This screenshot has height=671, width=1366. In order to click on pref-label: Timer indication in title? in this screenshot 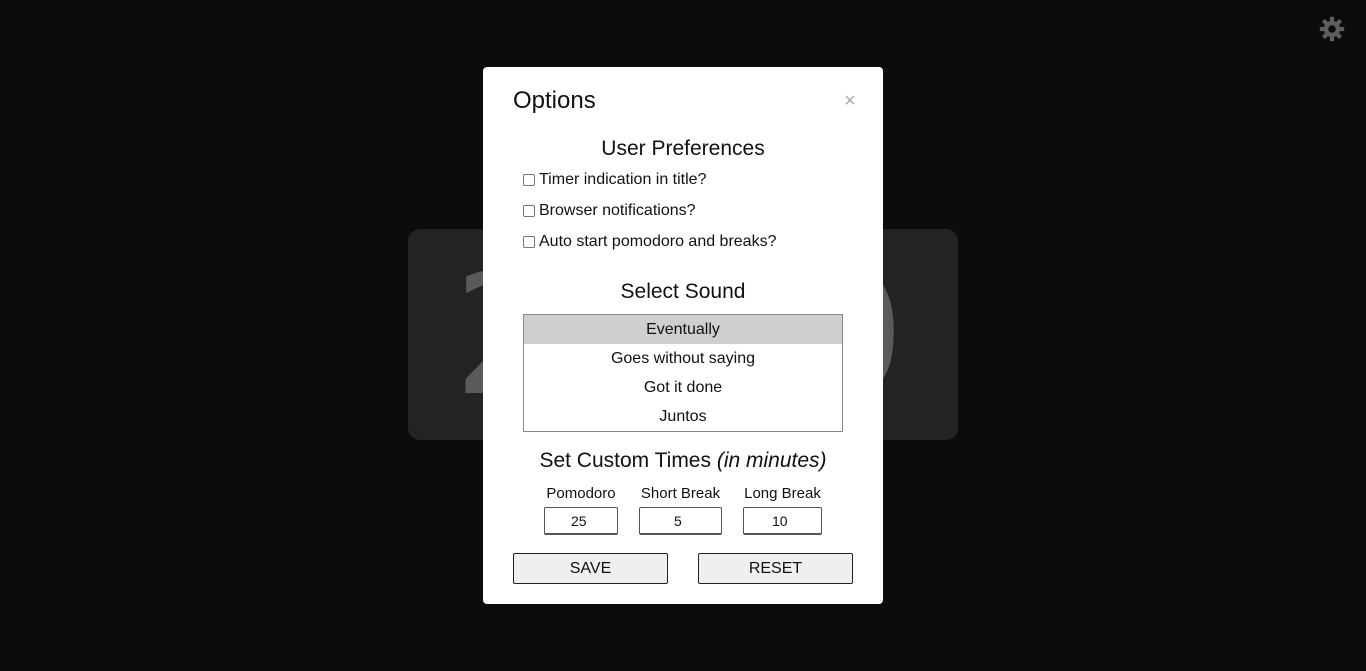, I will do `click(623, 179)`.